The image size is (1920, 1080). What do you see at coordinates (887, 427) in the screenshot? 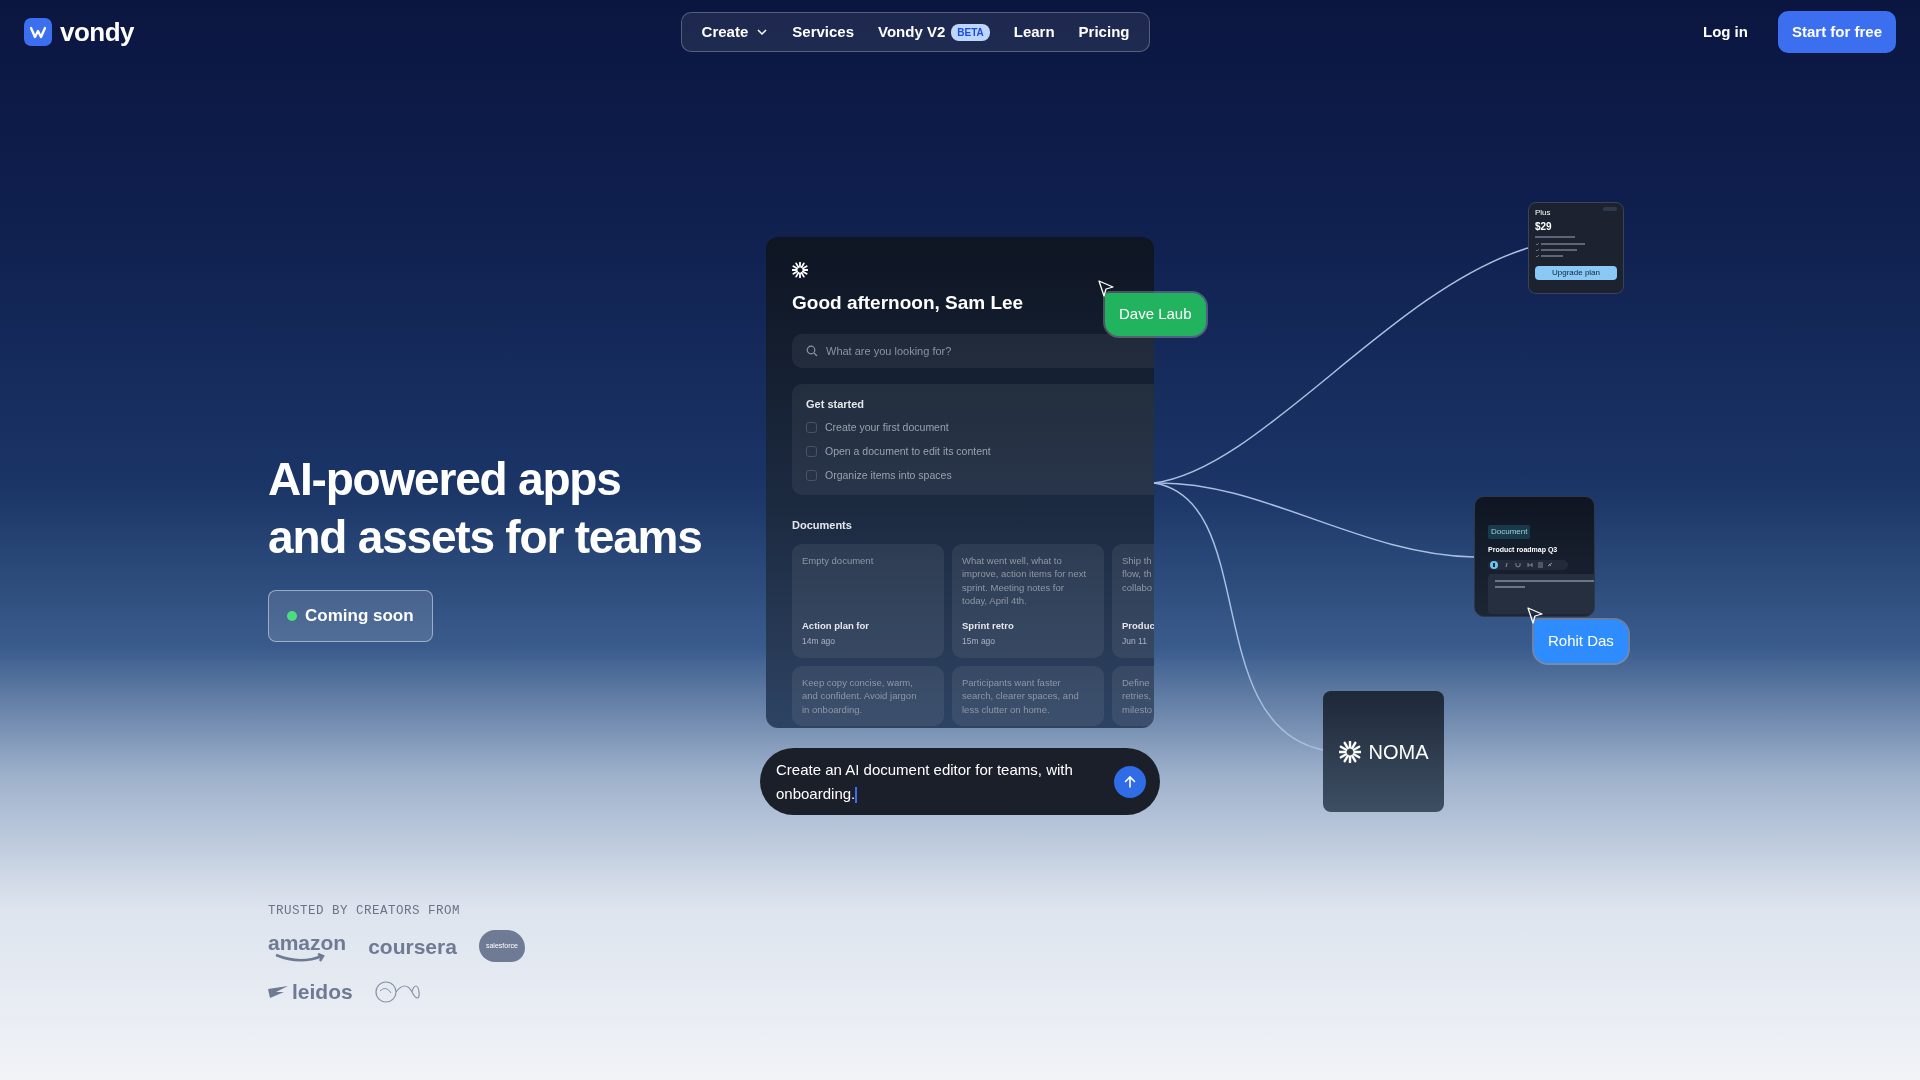
I see `task-label: Create your first document` at bounding box center [887, 427].